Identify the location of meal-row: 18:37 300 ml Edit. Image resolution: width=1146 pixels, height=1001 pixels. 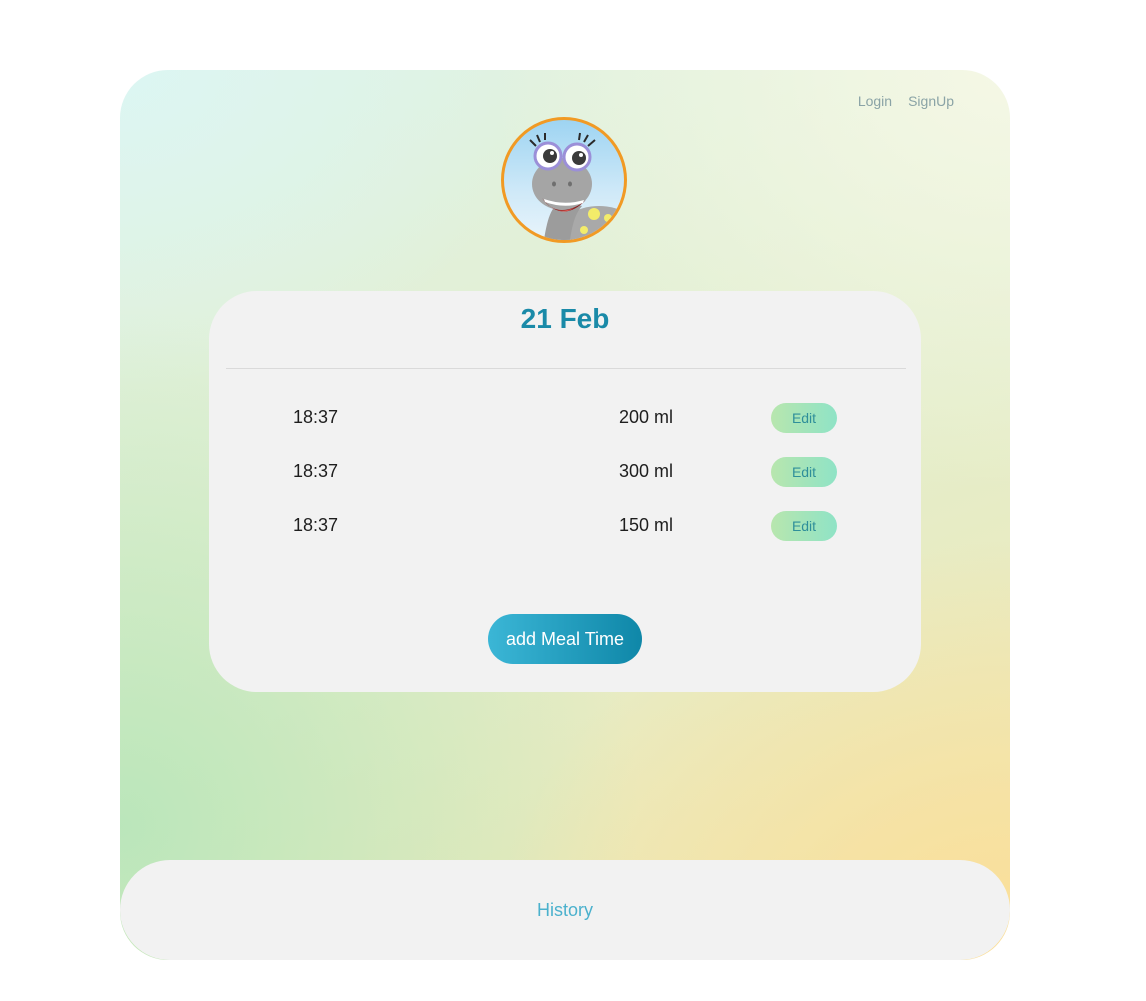
(565, 484).